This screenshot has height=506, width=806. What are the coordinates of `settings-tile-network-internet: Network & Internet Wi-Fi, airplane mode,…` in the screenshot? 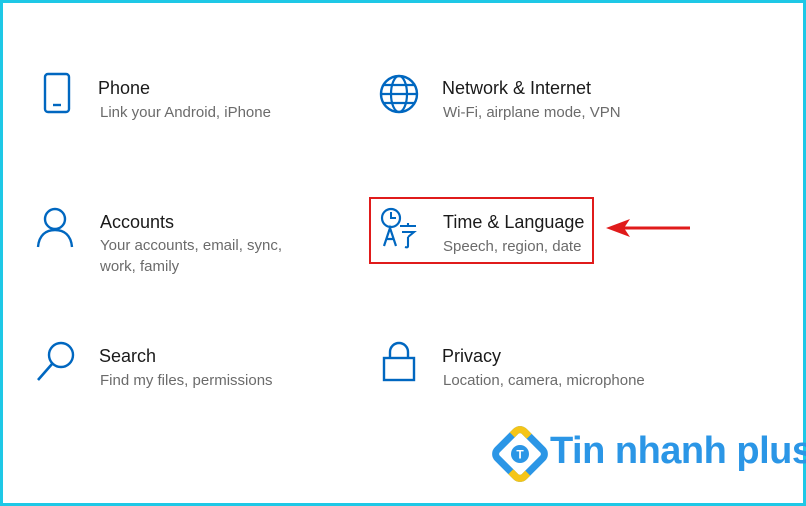 It's located at (528, 102).